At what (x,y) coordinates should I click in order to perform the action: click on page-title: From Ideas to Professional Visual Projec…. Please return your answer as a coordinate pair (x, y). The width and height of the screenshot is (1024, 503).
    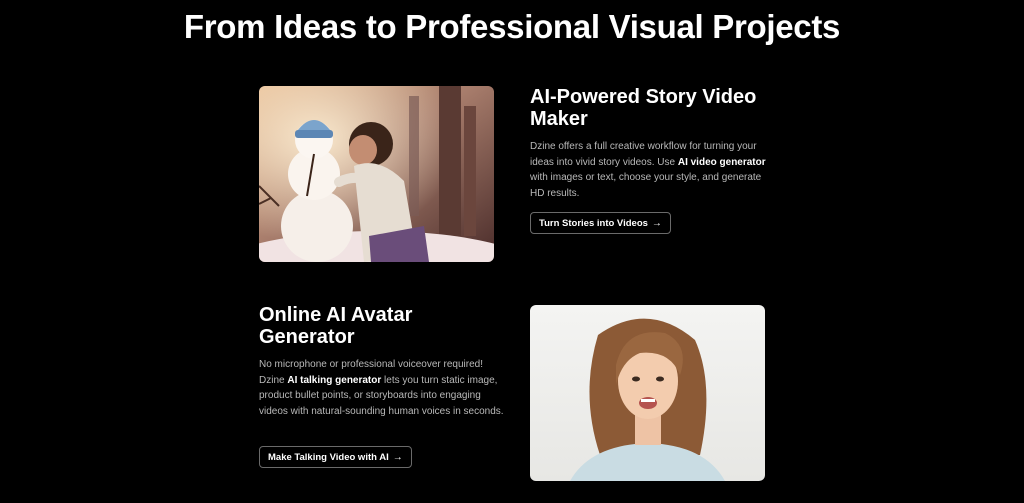
    Looking at the image, I should click on (512, 26).